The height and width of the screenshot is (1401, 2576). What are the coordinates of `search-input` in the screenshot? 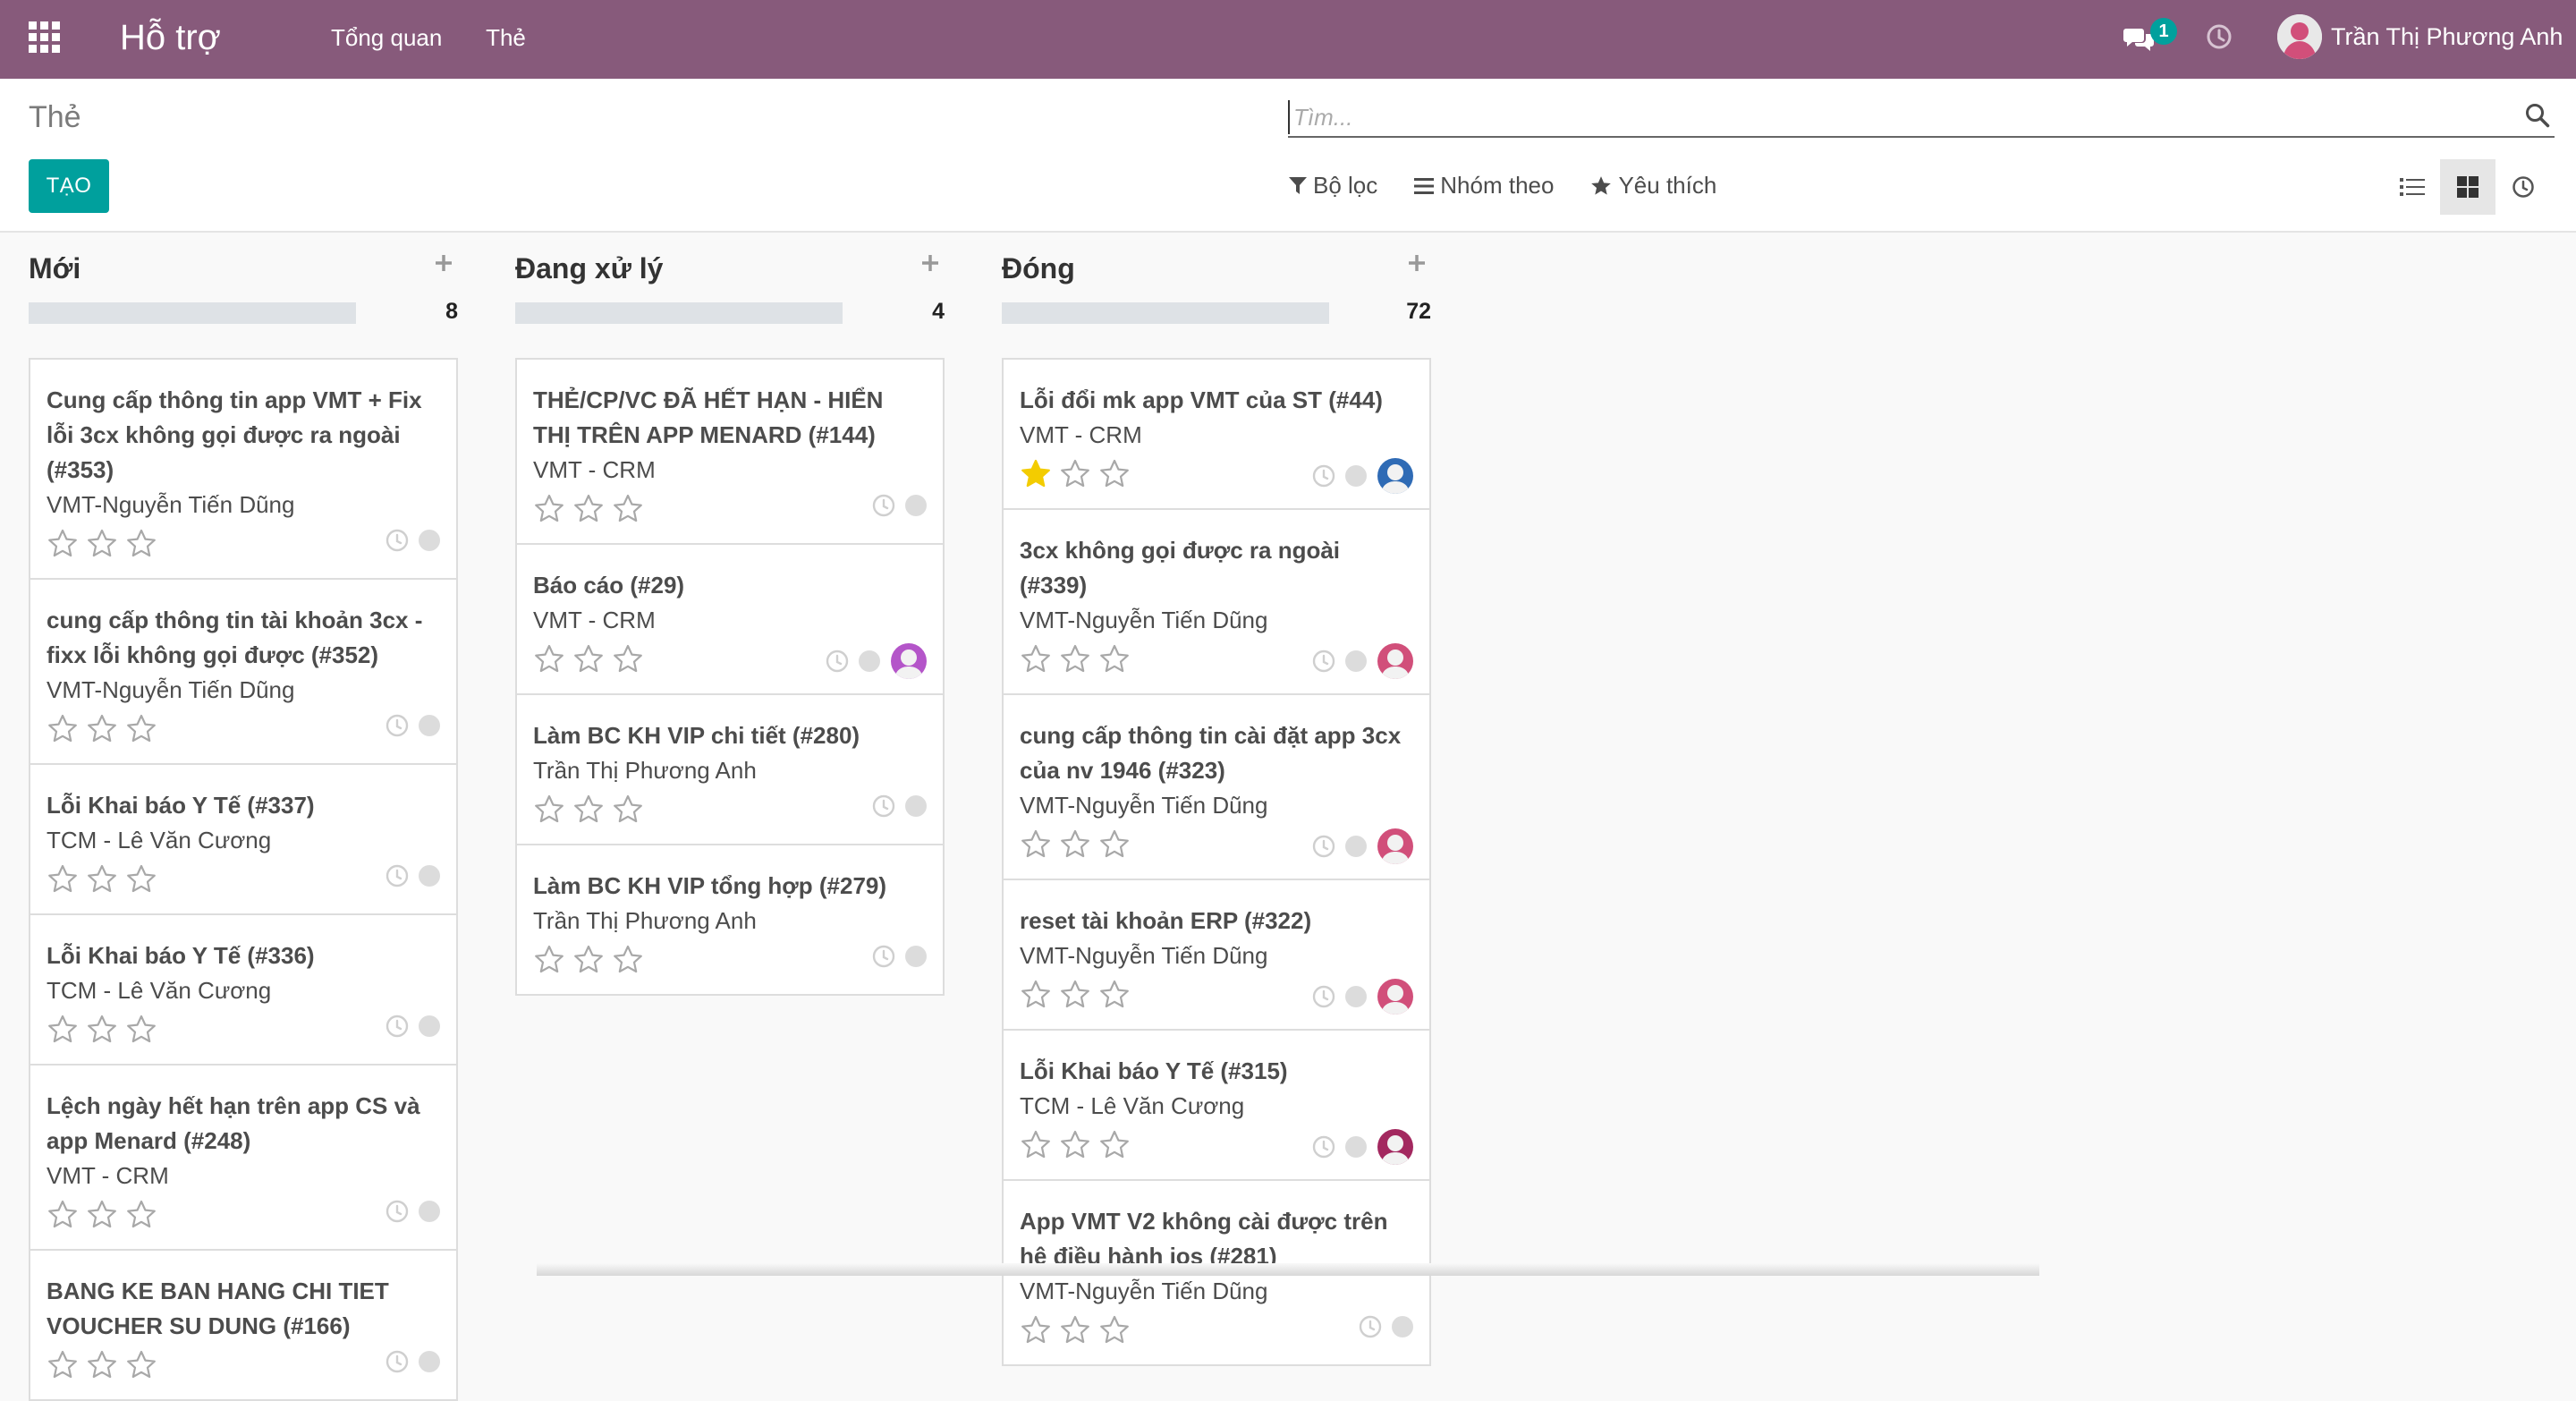 It's located at (1900, 117).